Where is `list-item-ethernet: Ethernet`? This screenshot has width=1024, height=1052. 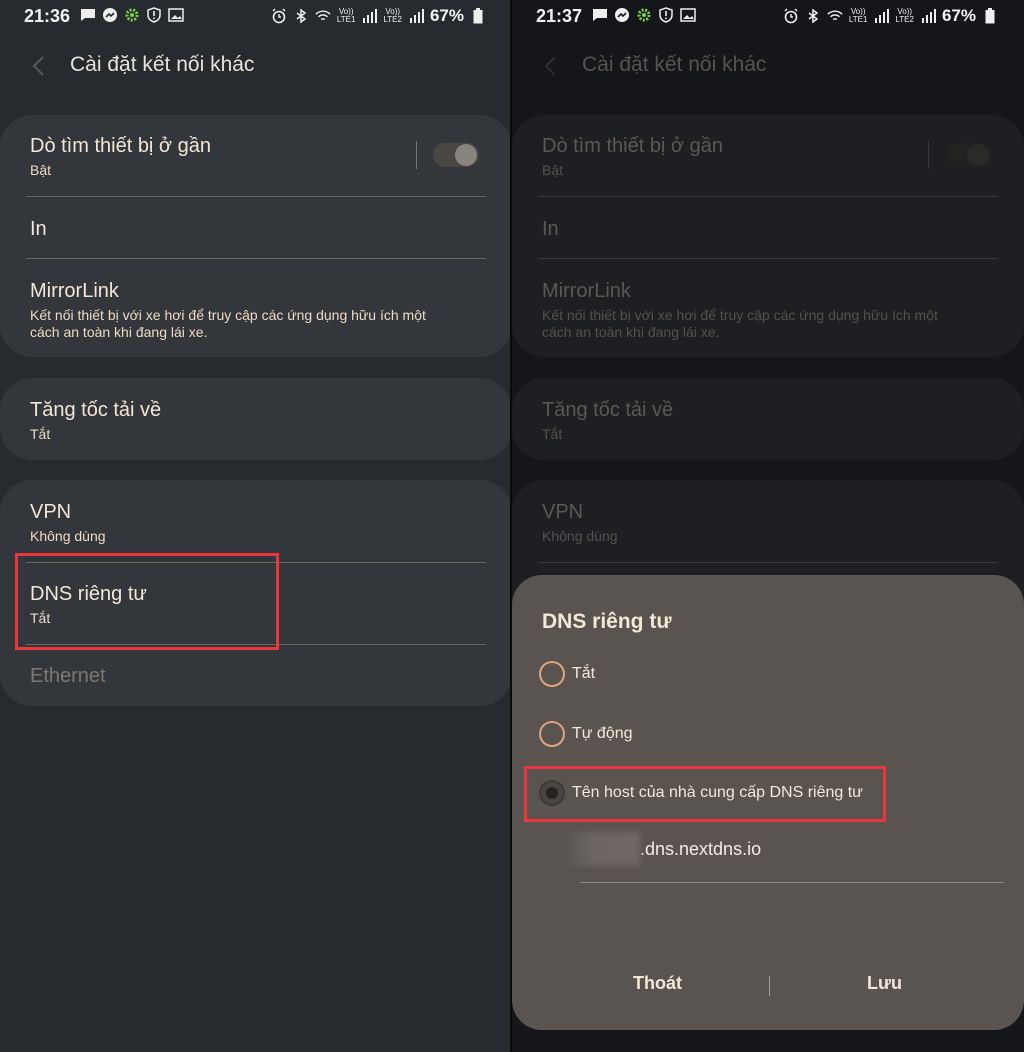 list-item-ethernet: Ethernet is located at coordinates (258, 676).